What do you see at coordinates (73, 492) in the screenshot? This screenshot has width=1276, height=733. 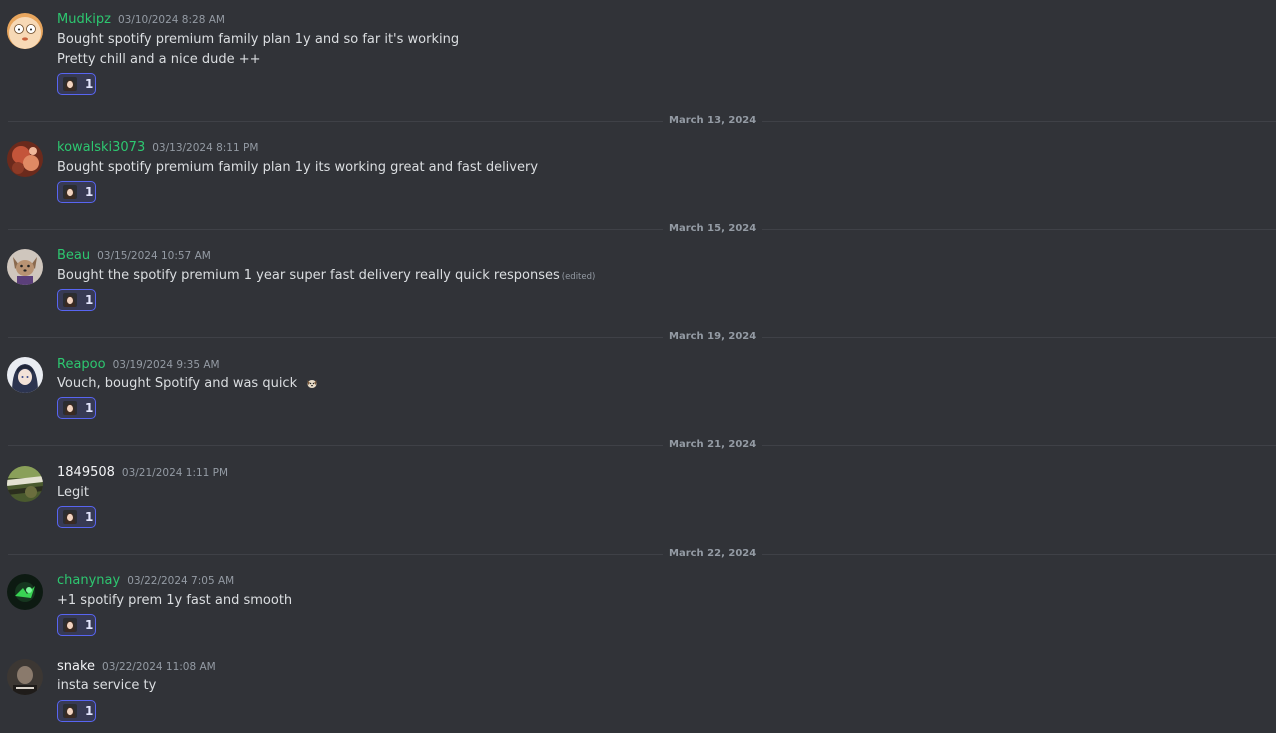 I see `message-text: Legit` at bounding box center [73, 492].